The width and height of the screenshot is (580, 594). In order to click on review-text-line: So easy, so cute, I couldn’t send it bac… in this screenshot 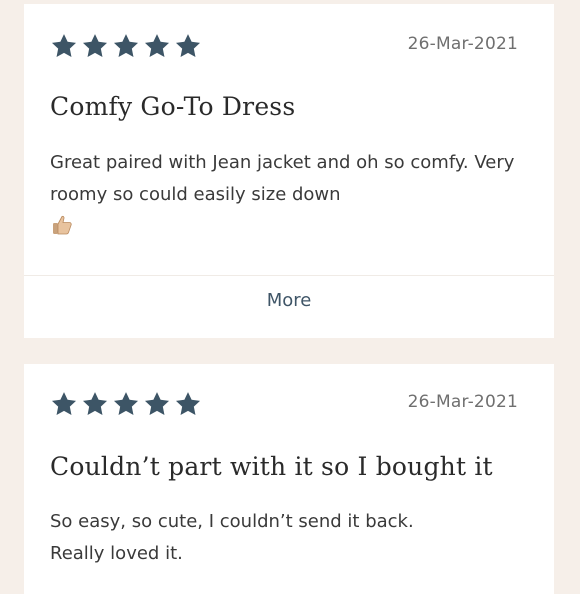, I will do `click(232, 521)`.